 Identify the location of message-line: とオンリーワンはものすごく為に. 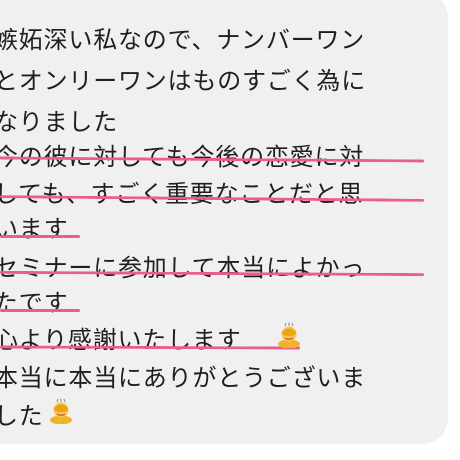
(183, 81).